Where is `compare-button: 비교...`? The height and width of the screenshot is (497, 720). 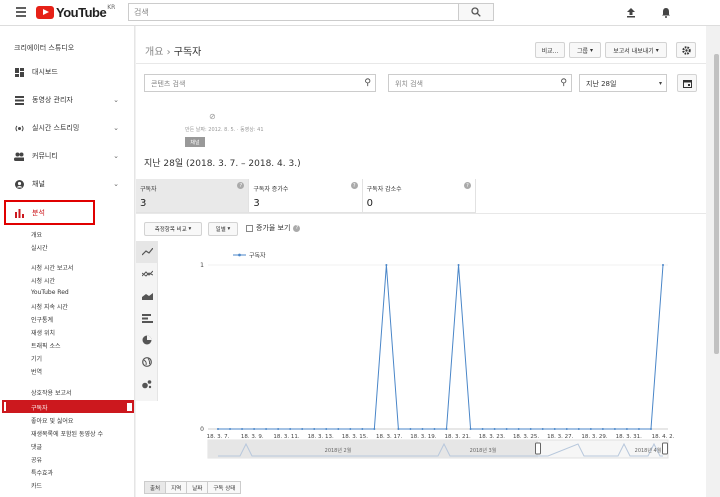 compare-button: 비교... is located at coordinates (550, 50).